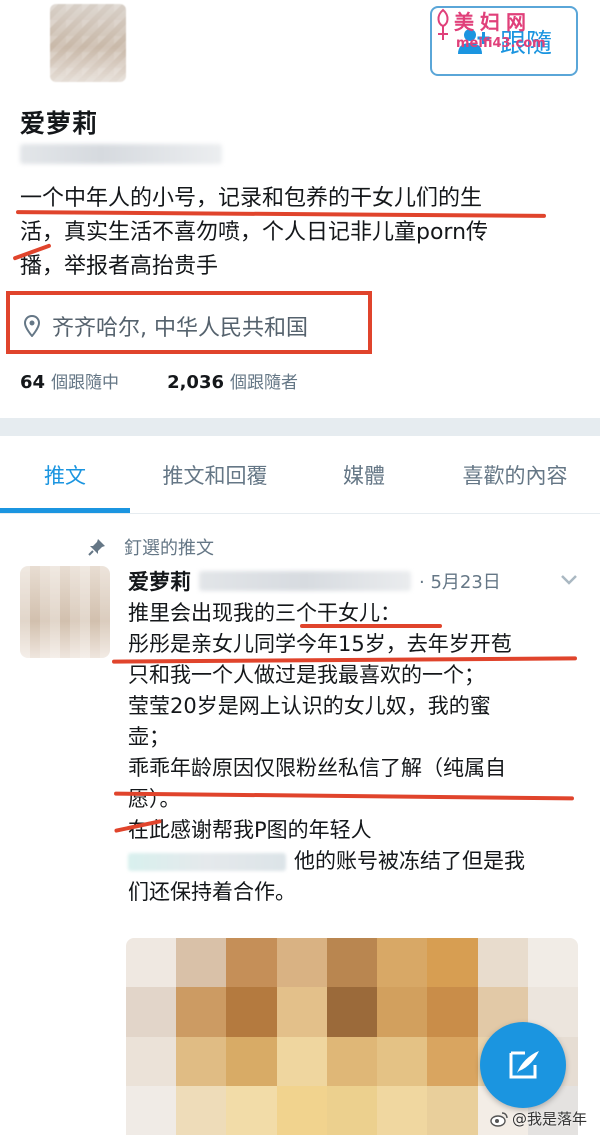 Image resolution: width=600 pixels, height=1135 pixels. What do you see at coordinates (300, 427) in the screenshot?
I see `section-divider` at bounding box center [300, 427].